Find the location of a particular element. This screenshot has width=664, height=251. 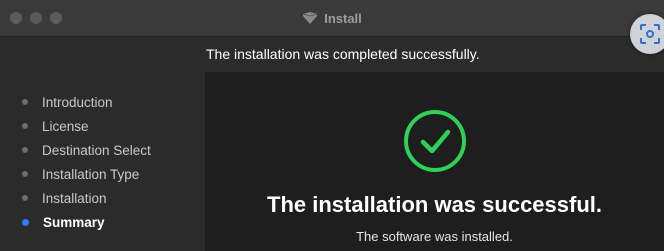

checkmark-circle-icon is located at coordinates (435, 141).